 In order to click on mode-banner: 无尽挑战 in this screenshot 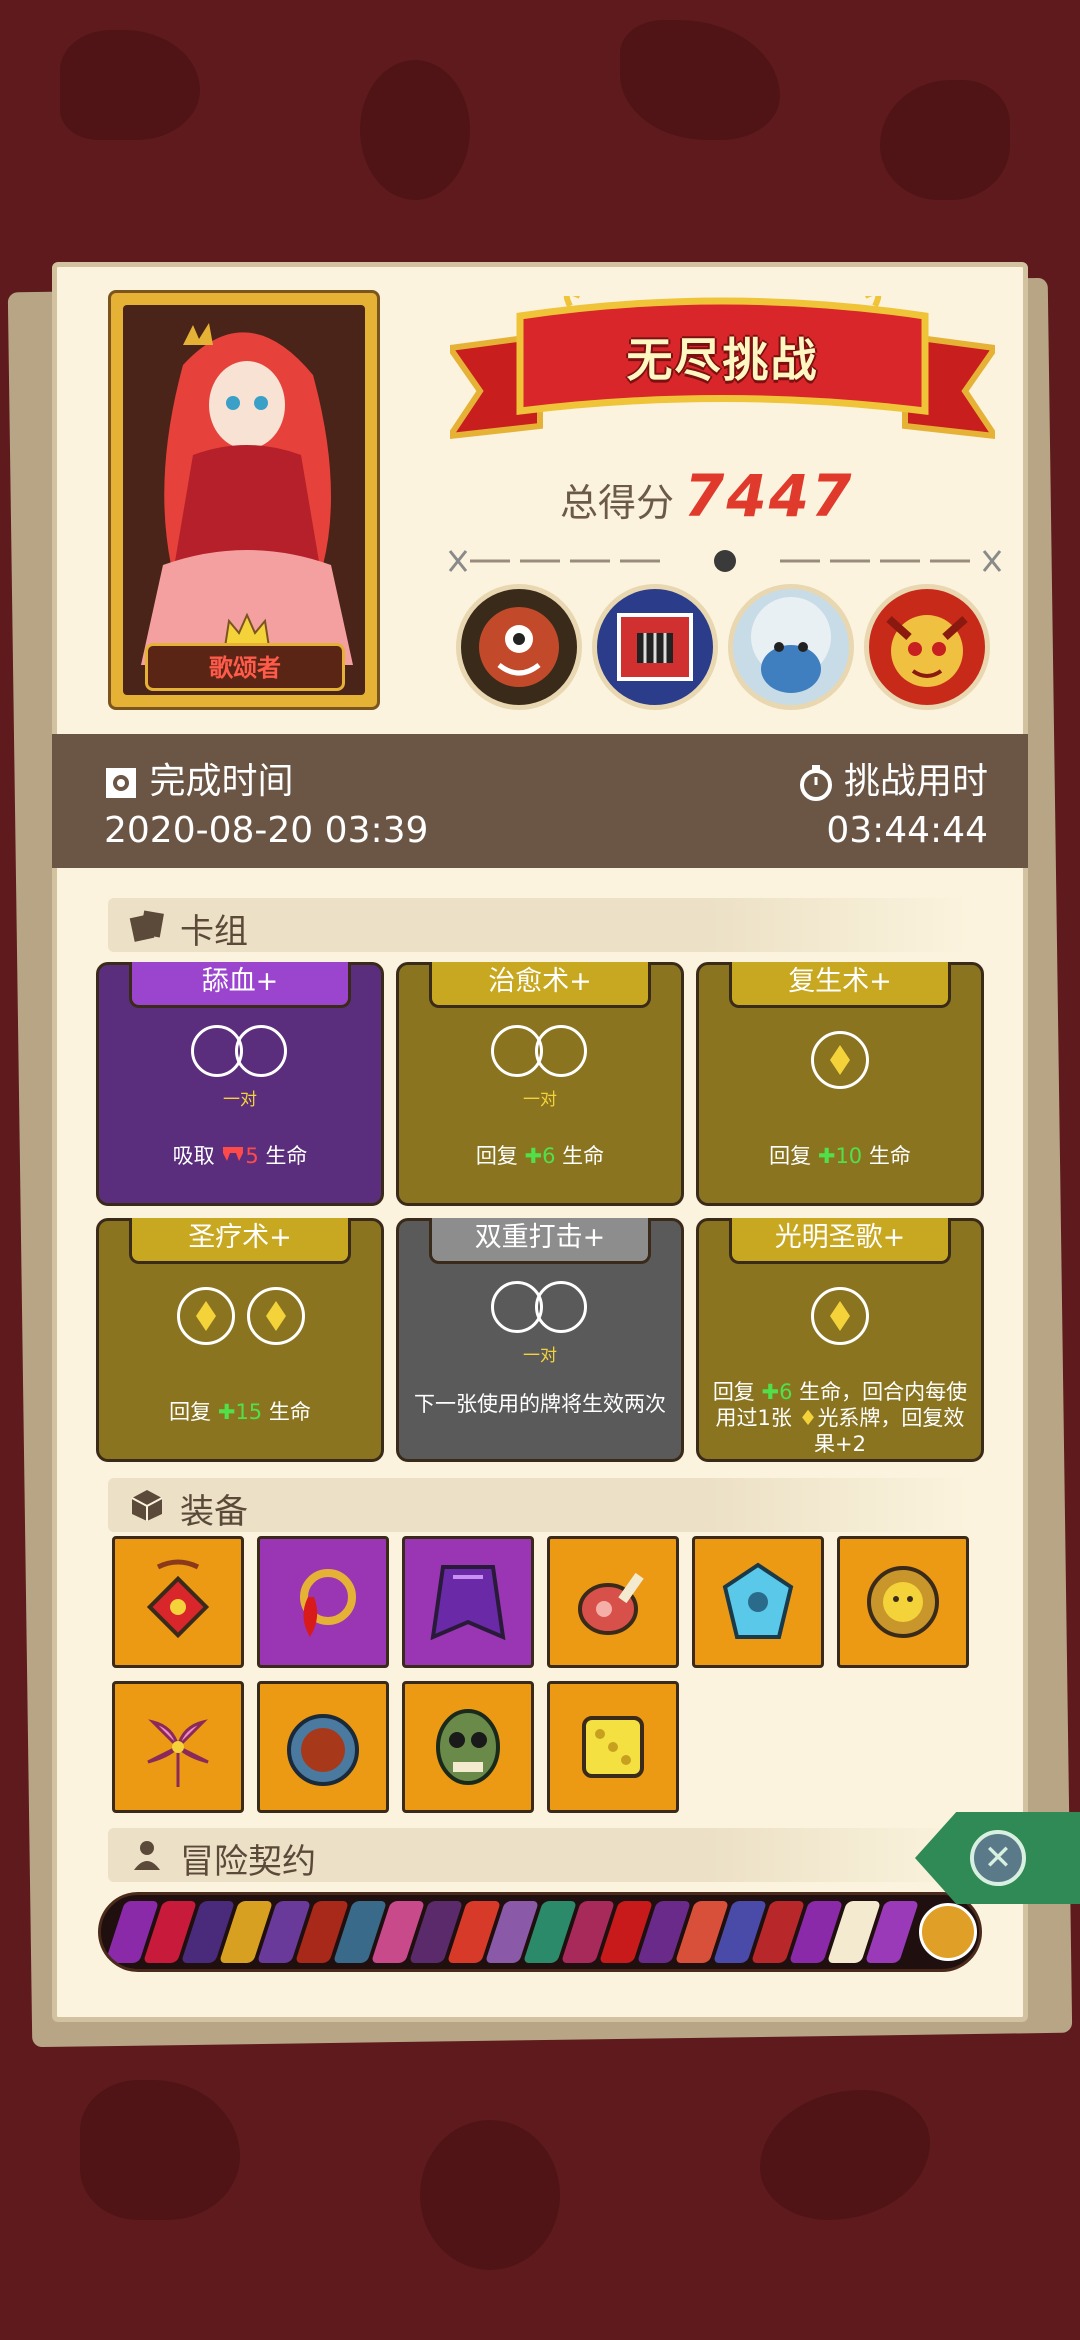, I will do `click(722, 372)`.